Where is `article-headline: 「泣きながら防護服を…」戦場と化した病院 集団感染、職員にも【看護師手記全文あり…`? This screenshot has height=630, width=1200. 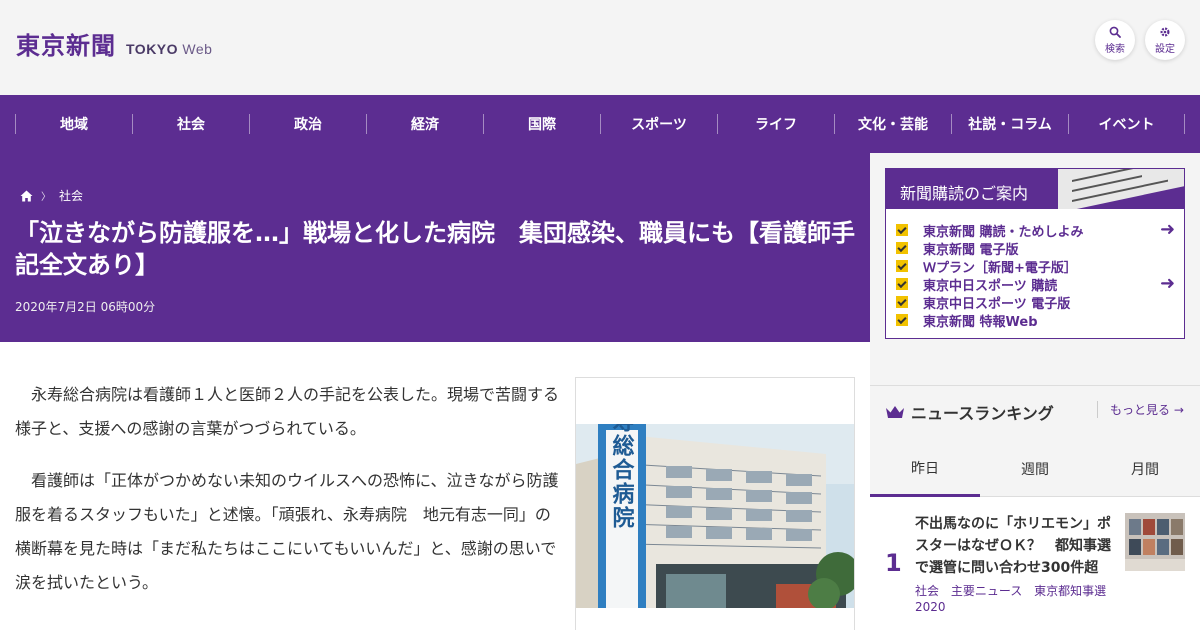
article-headline: 「泣きながら防護服を…」戦場と化した病院 集団感染、職員にも【看護師手記全文あり… is located at coordinates (435, 249).